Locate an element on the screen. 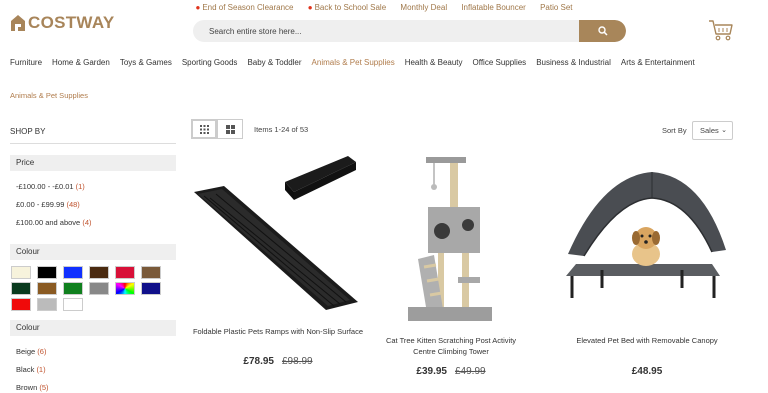  colour-option: Black (1) is located at coordinates (32, 370).